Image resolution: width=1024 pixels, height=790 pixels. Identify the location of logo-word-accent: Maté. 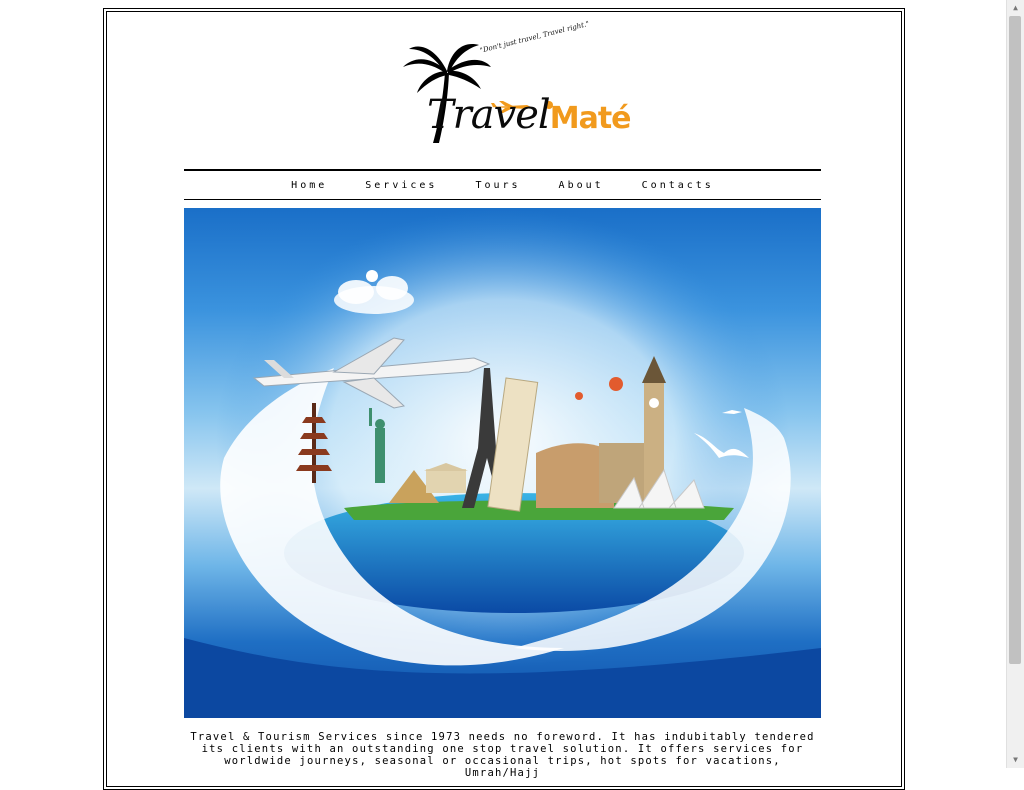
(590, 118).